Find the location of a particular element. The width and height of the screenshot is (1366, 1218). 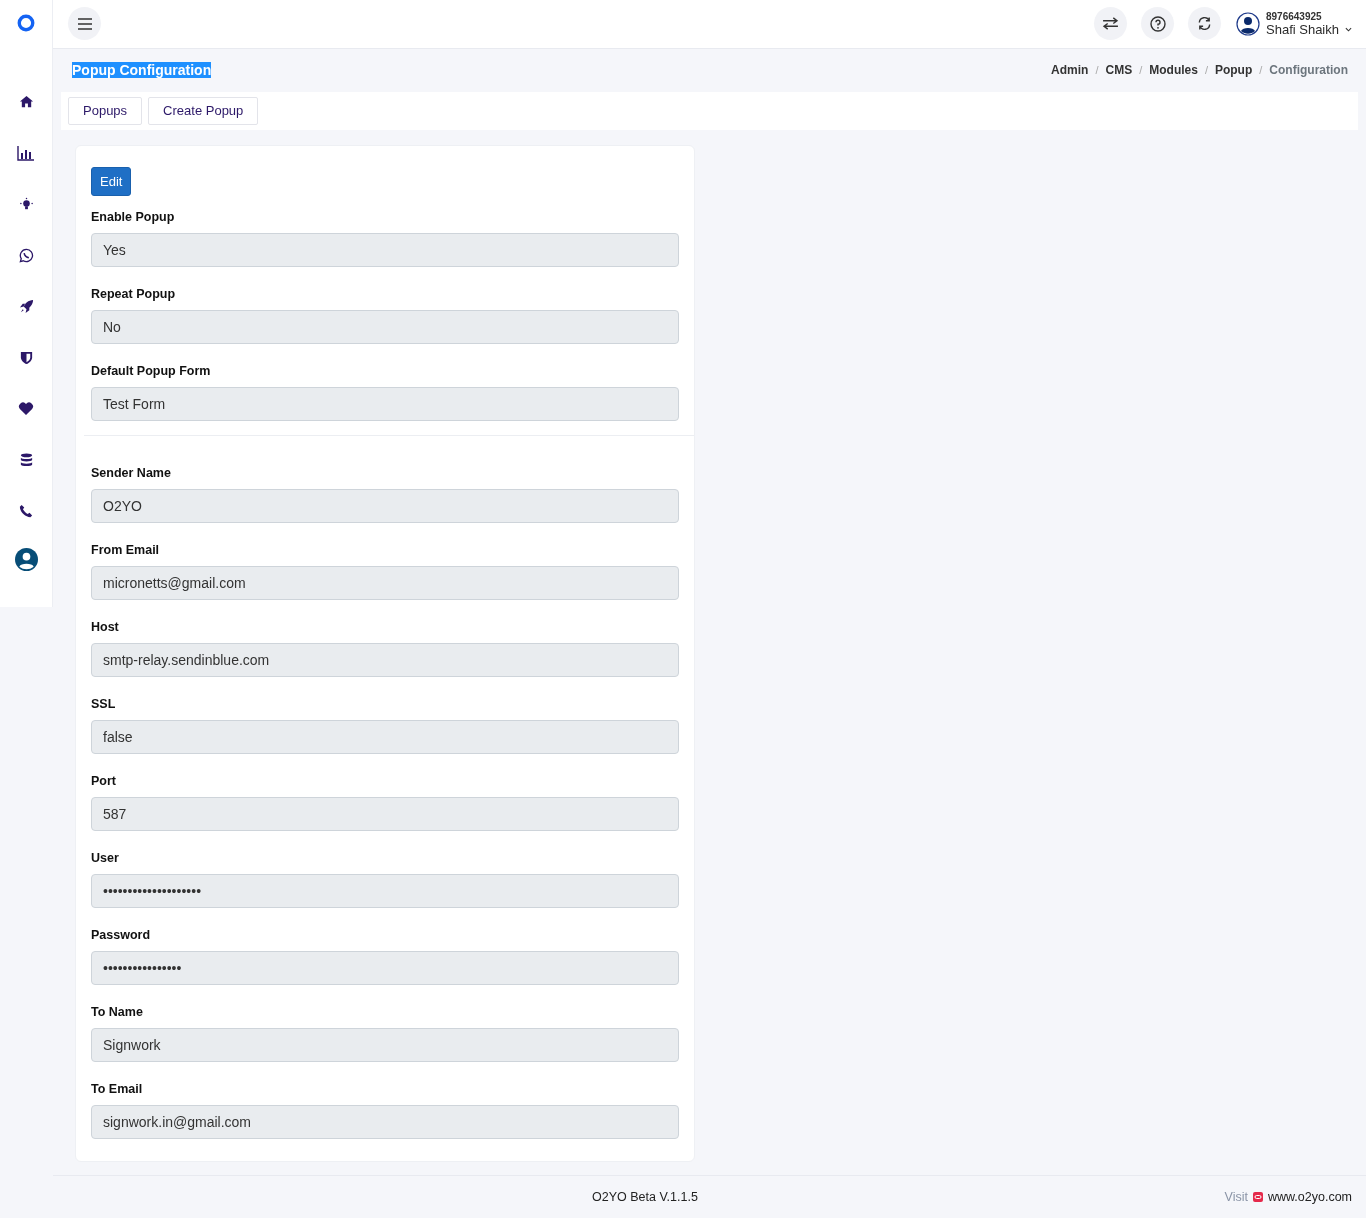

help-button is located at coordinates (1157, 24).